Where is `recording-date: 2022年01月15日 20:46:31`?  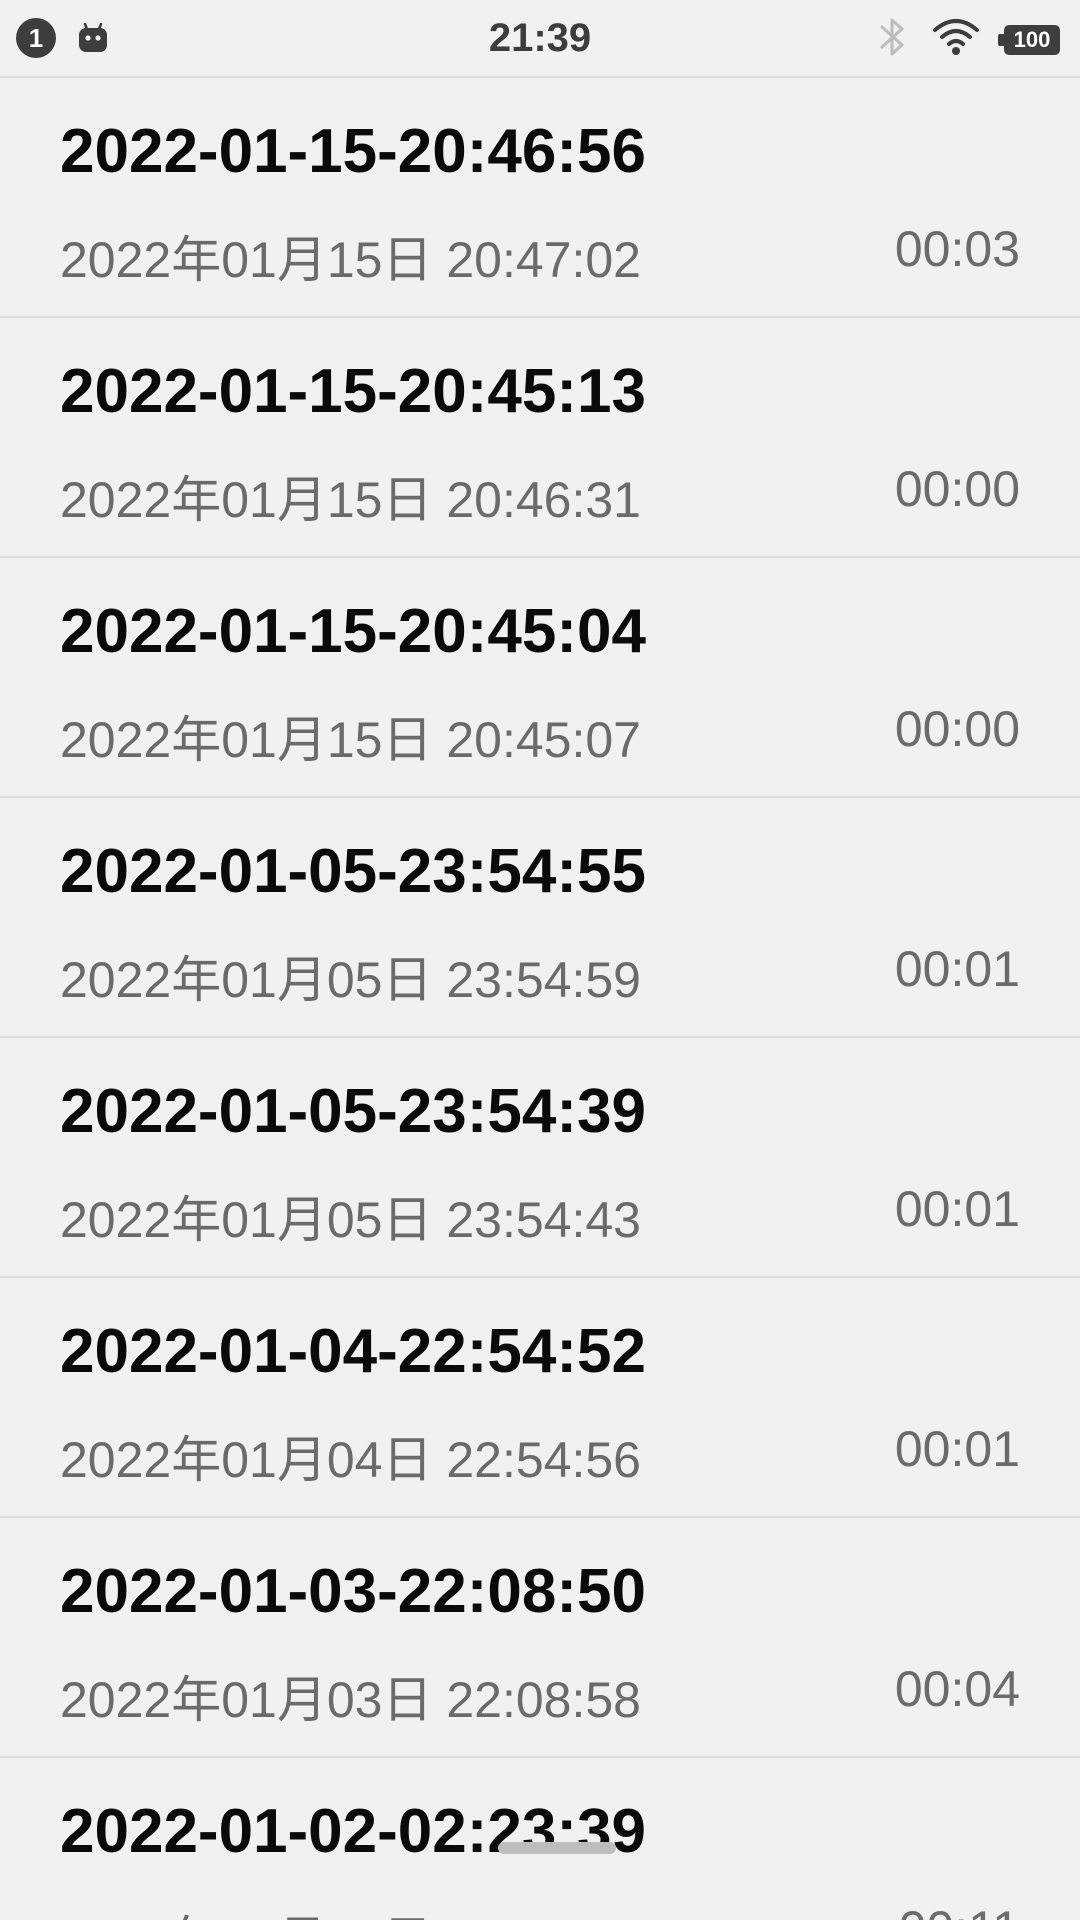
recording-date: 2022年01月15日 20:46:31 is located at coordinates (350, 500).